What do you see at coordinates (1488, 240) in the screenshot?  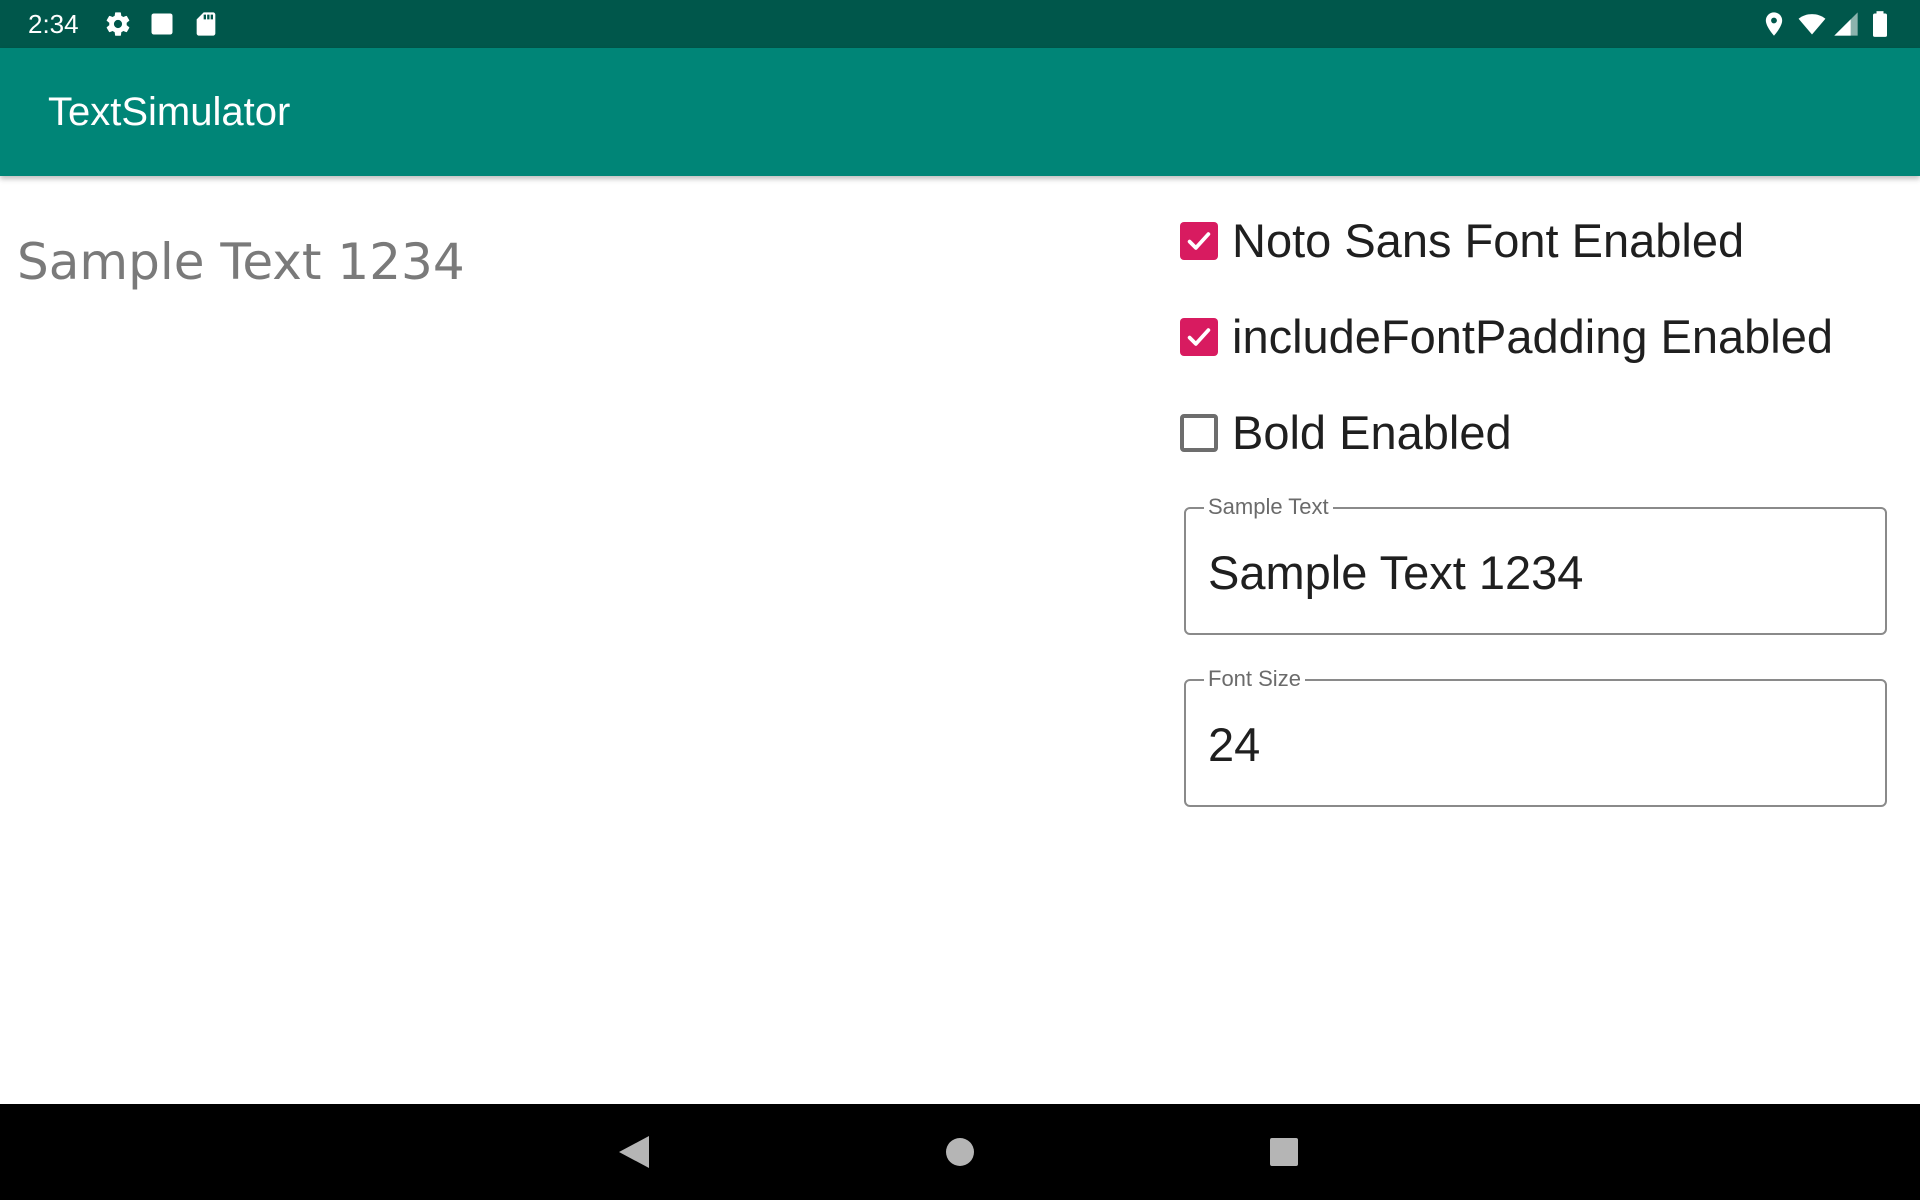 I see `noto-sans-label: Noto Sans Font Enabled` at bounding box center [1488, 240].